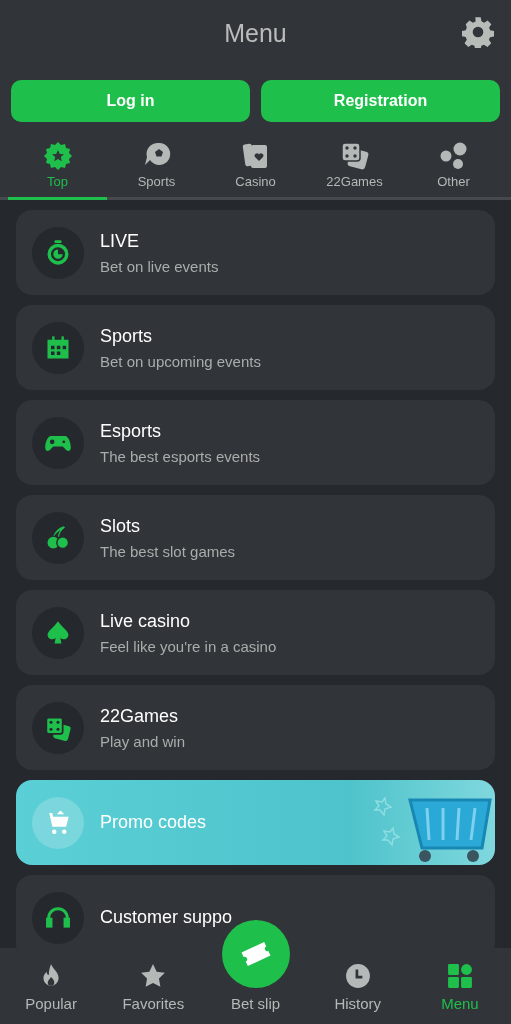 The image size is (511, 1024). I want to click on menu-card-subtitle: Bet on upcoming events, so click(180, 361).